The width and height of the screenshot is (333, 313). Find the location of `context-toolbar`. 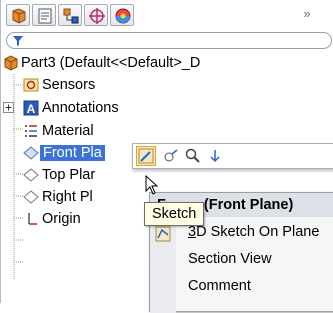

context-toolbar is located at coordinates (232, 156).